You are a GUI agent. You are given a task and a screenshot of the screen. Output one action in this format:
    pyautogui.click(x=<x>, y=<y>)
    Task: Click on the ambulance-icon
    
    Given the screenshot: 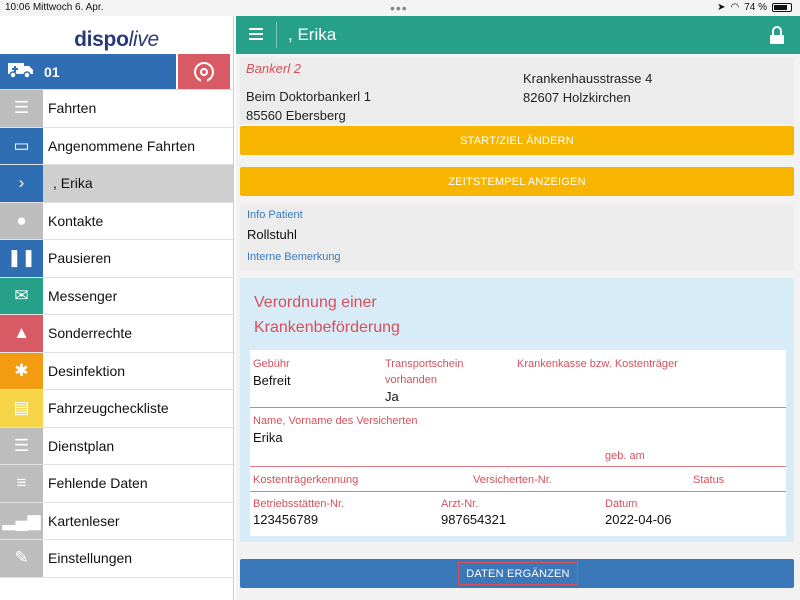 What is the action you would take?
    pyautogui.click(x=21, y=71)
    